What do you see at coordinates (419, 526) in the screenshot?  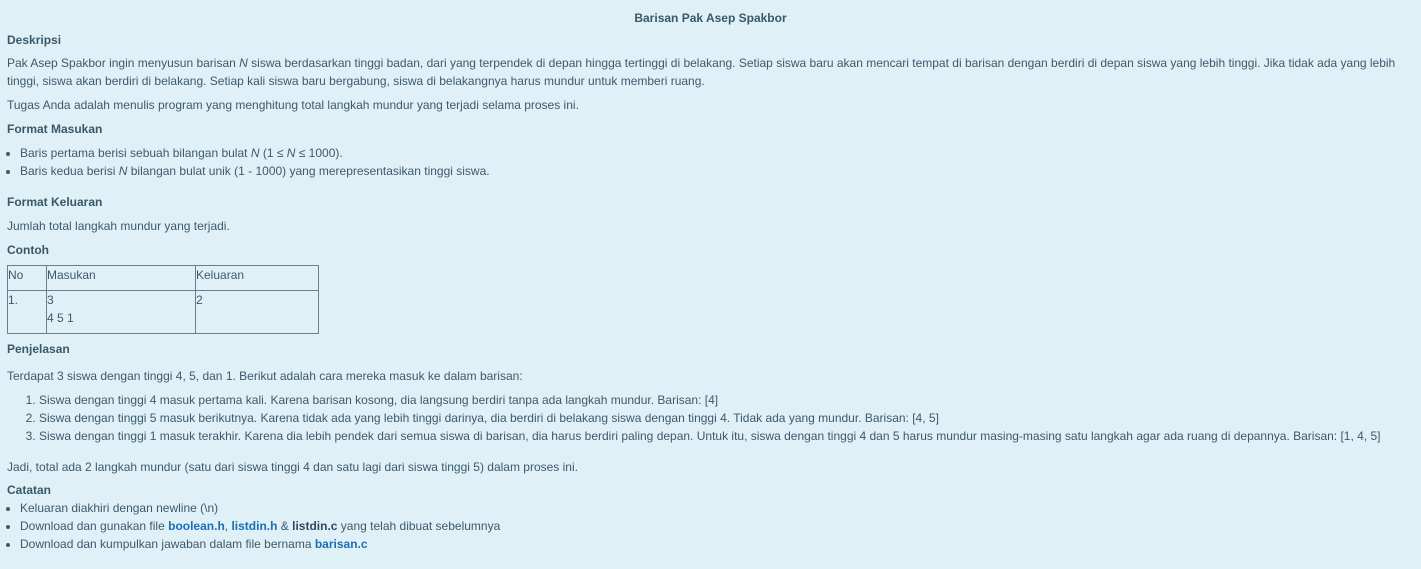 I see `notes-item2-text-b: yang telah dibuat sebelumnya` at bounding box center [419, 526].